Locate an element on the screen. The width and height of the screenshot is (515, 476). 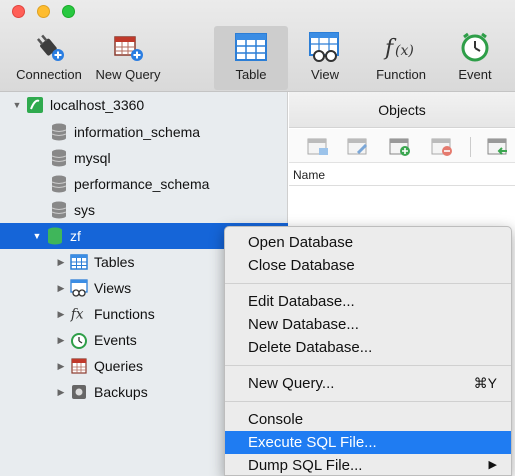
menu-item-new-query: New Query... ⌘Y is located at coordinates (368, 383).